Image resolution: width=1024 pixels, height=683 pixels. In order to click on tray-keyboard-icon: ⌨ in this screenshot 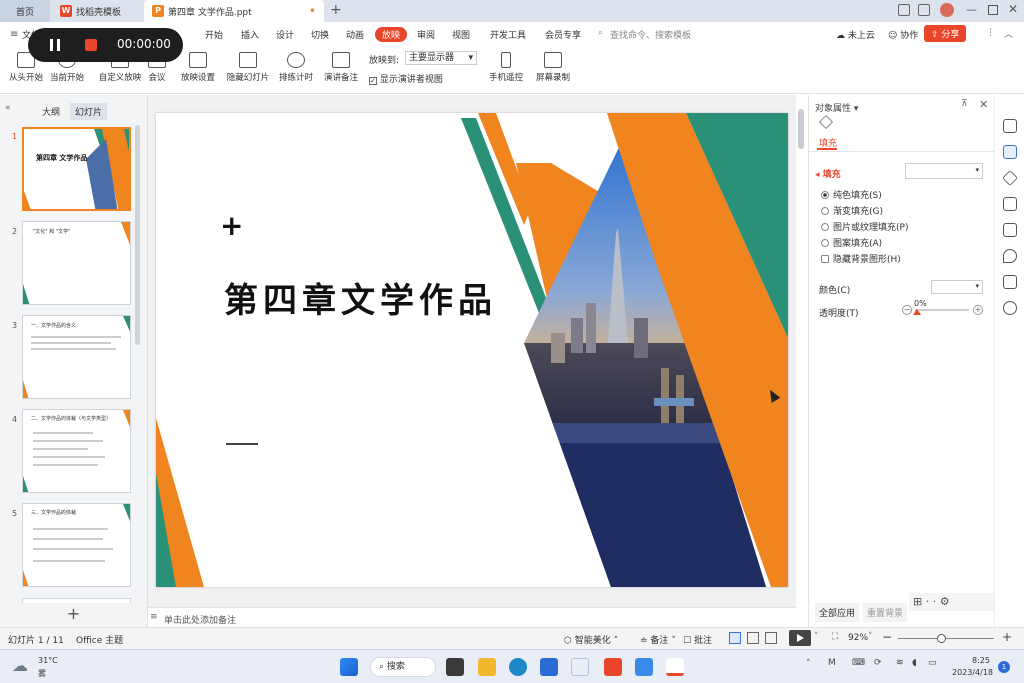, I will do `click(858, 663)`.